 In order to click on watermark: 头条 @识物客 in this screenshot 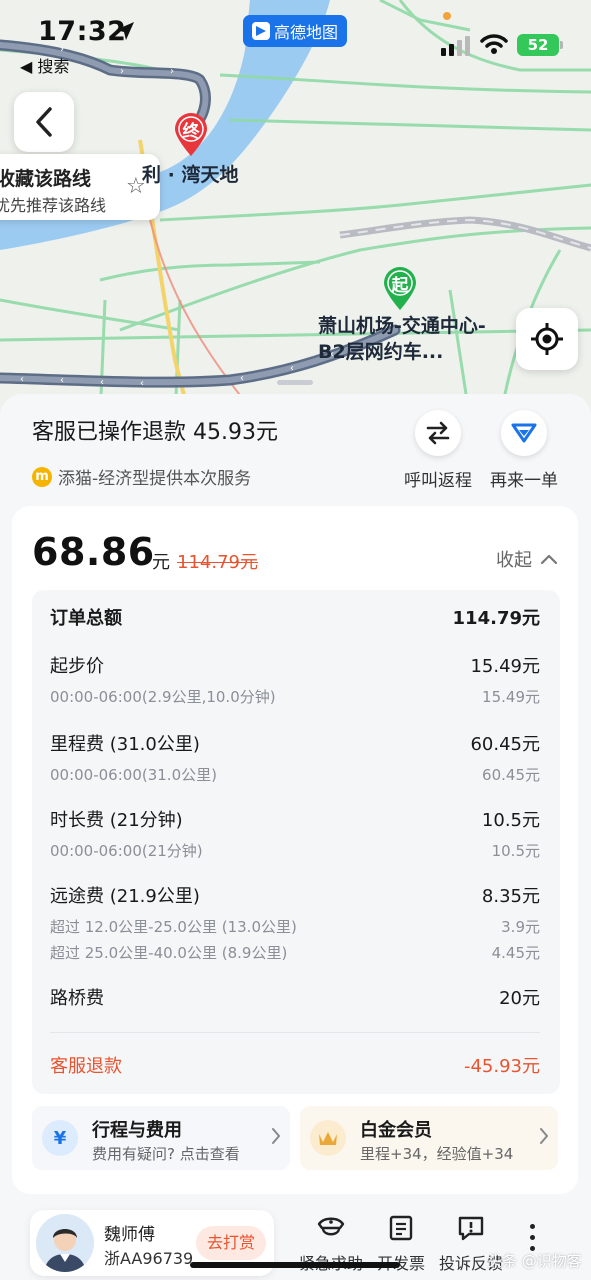, I will do `click(534, 1261)`.